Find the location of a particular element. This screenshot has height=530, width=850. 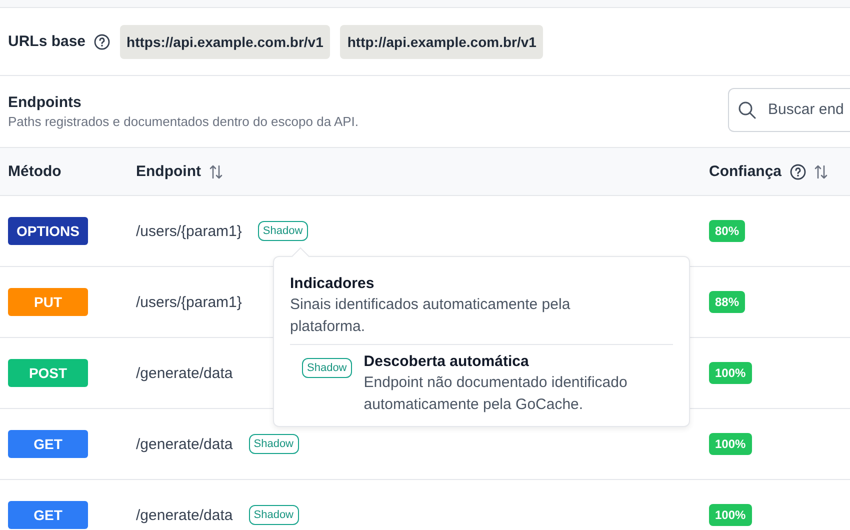

tooltip-text: Sinais identificados automaticamente pela plataforma. is located at coordinates (481, 319).